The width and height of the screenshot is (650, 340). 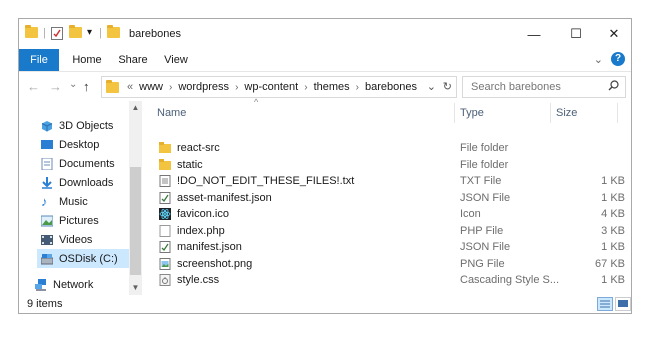 I want to click on file-row: static File folder, so click(x=389, y=165).